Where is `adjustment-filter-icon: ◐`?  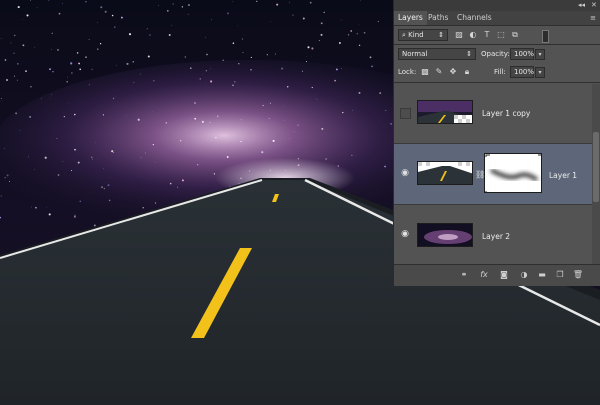
adjustment-filter-icon: ◐ is located at coordinates (473, 35).